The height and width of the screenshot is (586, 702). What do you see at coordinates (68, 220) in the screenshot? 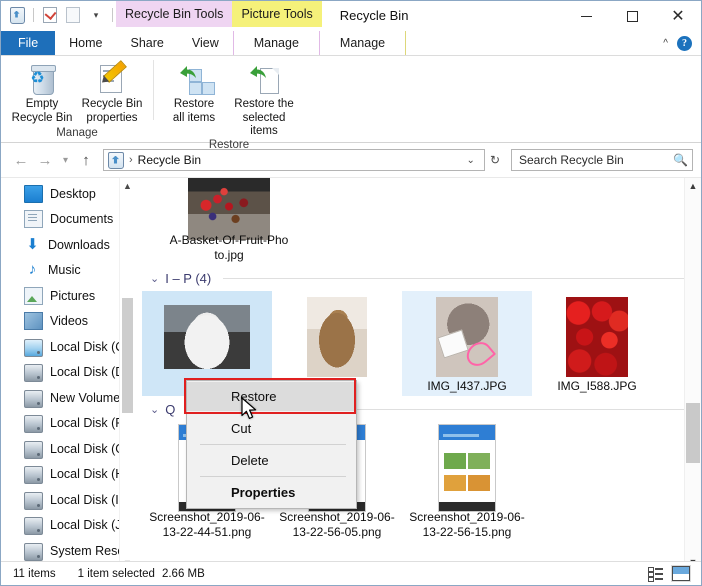
I see `sidebar-item-documents: Documents` at bounding box center [68, 220].